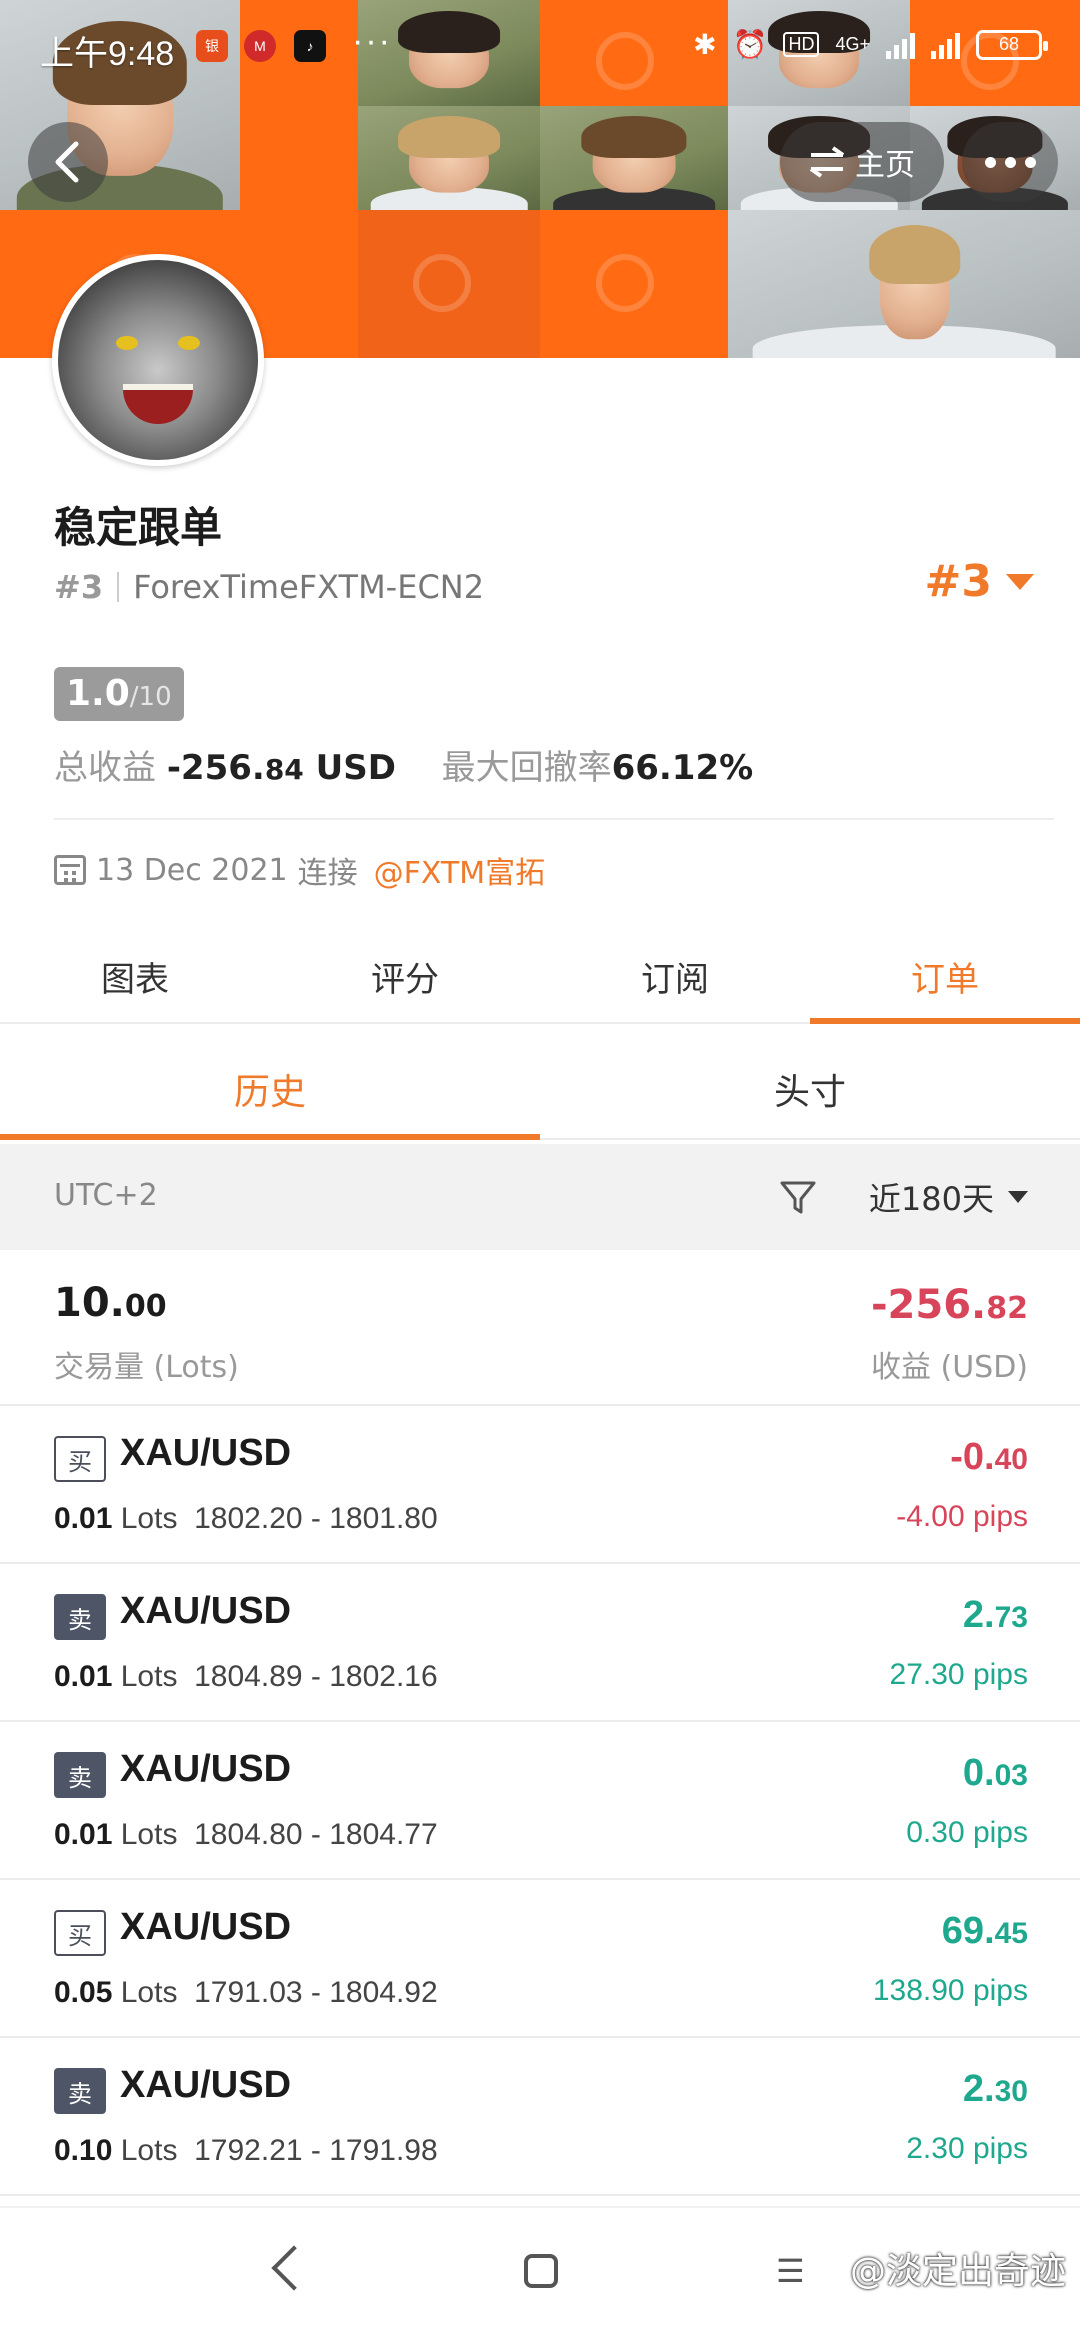 Image resolution: width=1080 pixels, height=2340 pixels. Describe the element at coordinates (540, 1197) in the screenshot. I see `filter-bar: UTC+2 近180天` at that location.